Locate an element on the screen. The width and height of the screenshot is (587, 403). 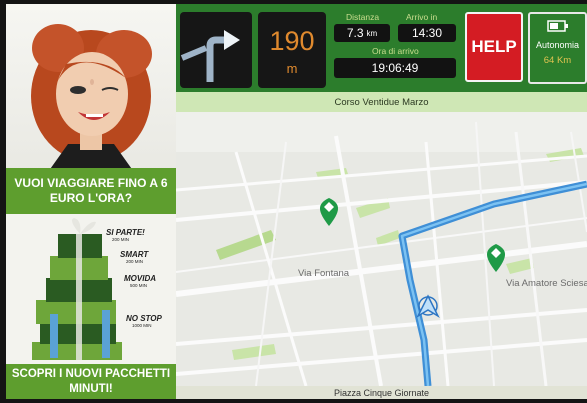
battery-icon is located at coordinates (557, 26).